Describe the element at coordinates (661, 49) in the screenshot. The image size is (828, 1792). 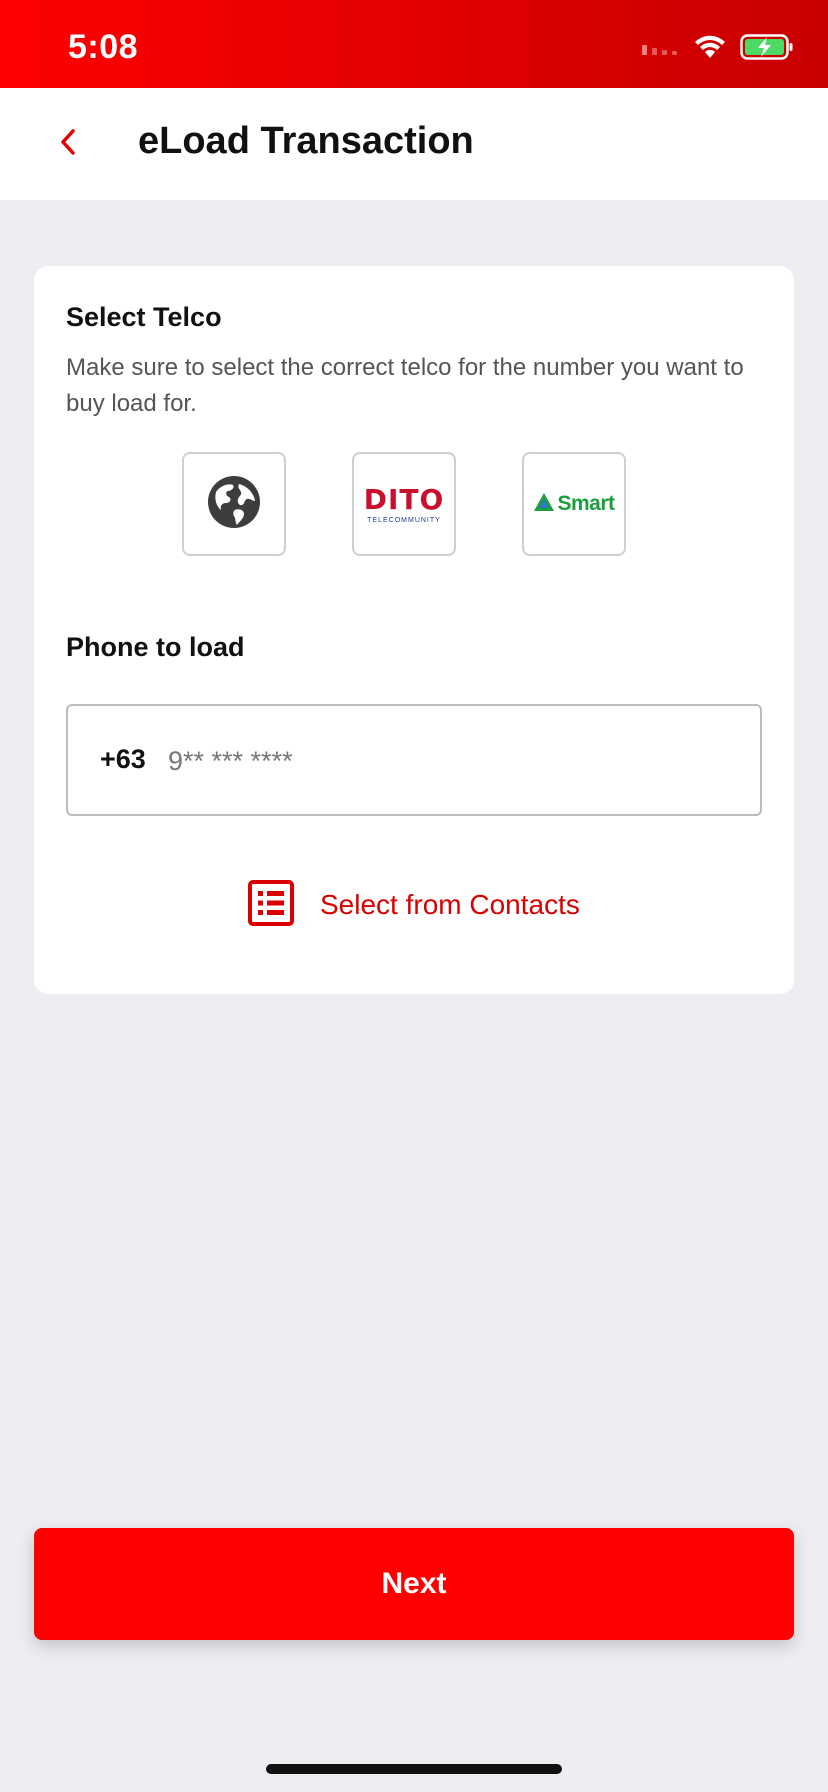
I see `cellular-signal-icon` at that location.